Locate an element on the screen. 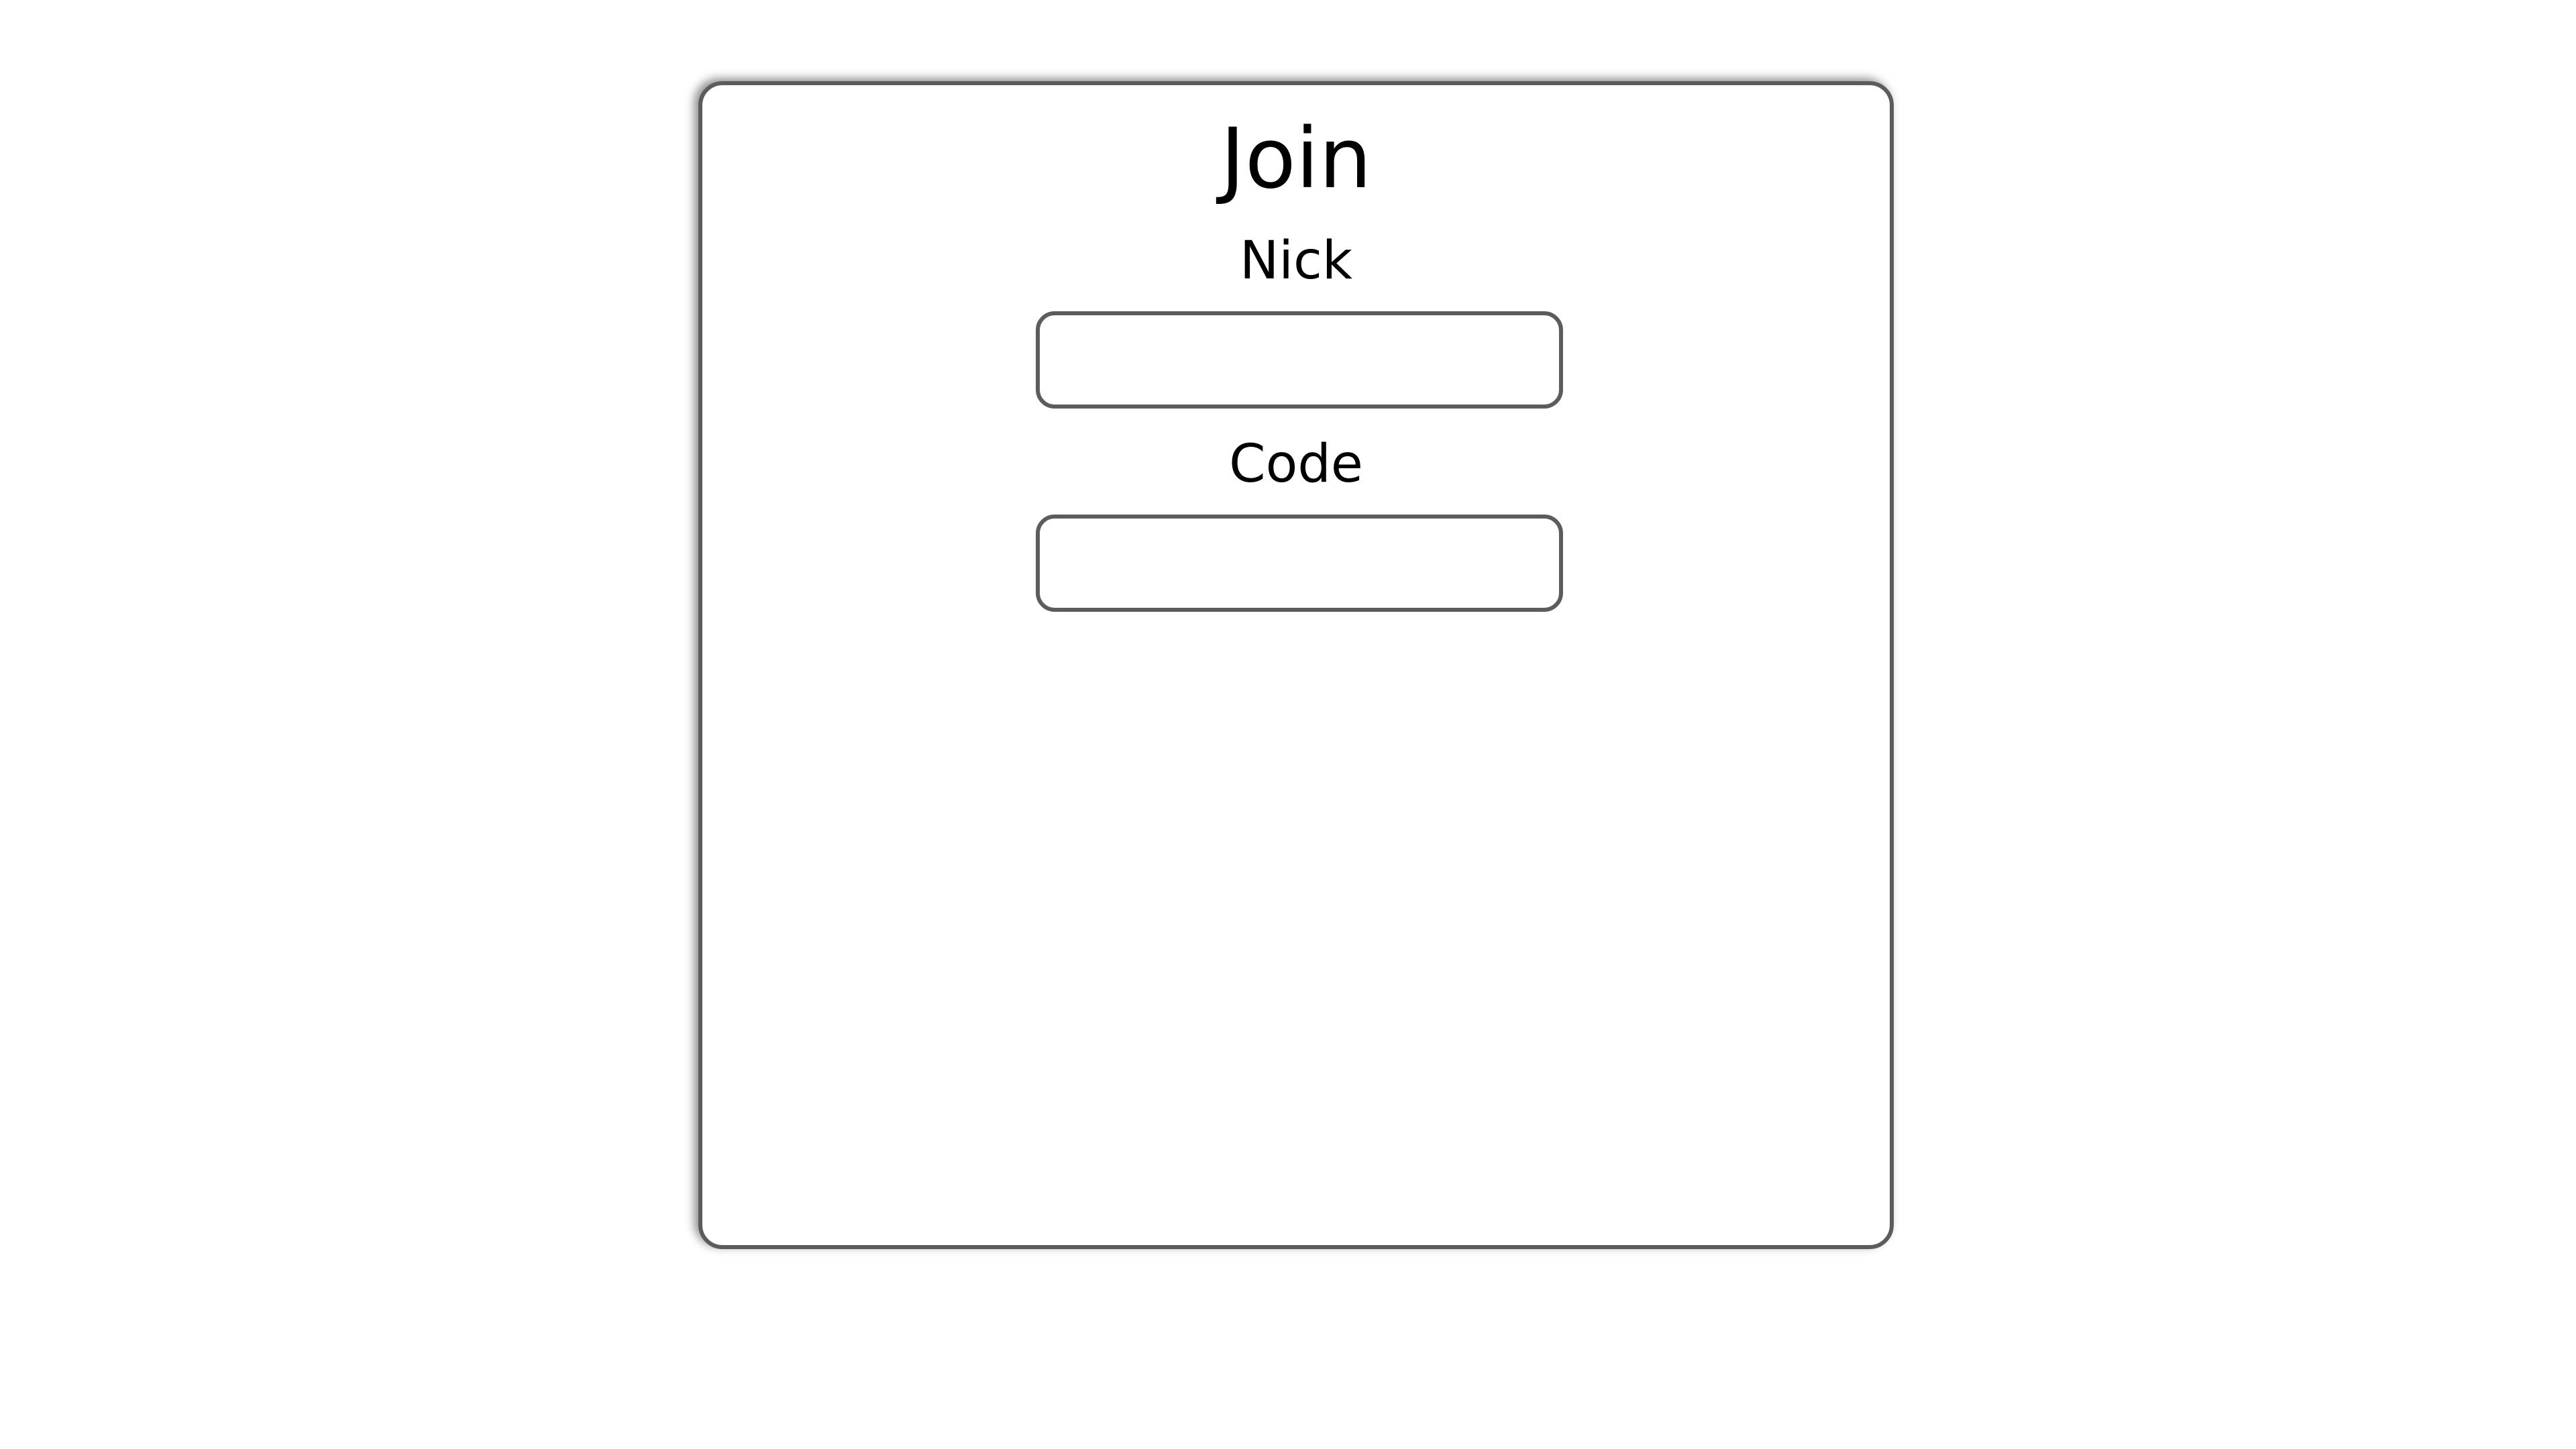 The image size is (2576, 1449). code-label: Code is located at coordinates (1296, 464).